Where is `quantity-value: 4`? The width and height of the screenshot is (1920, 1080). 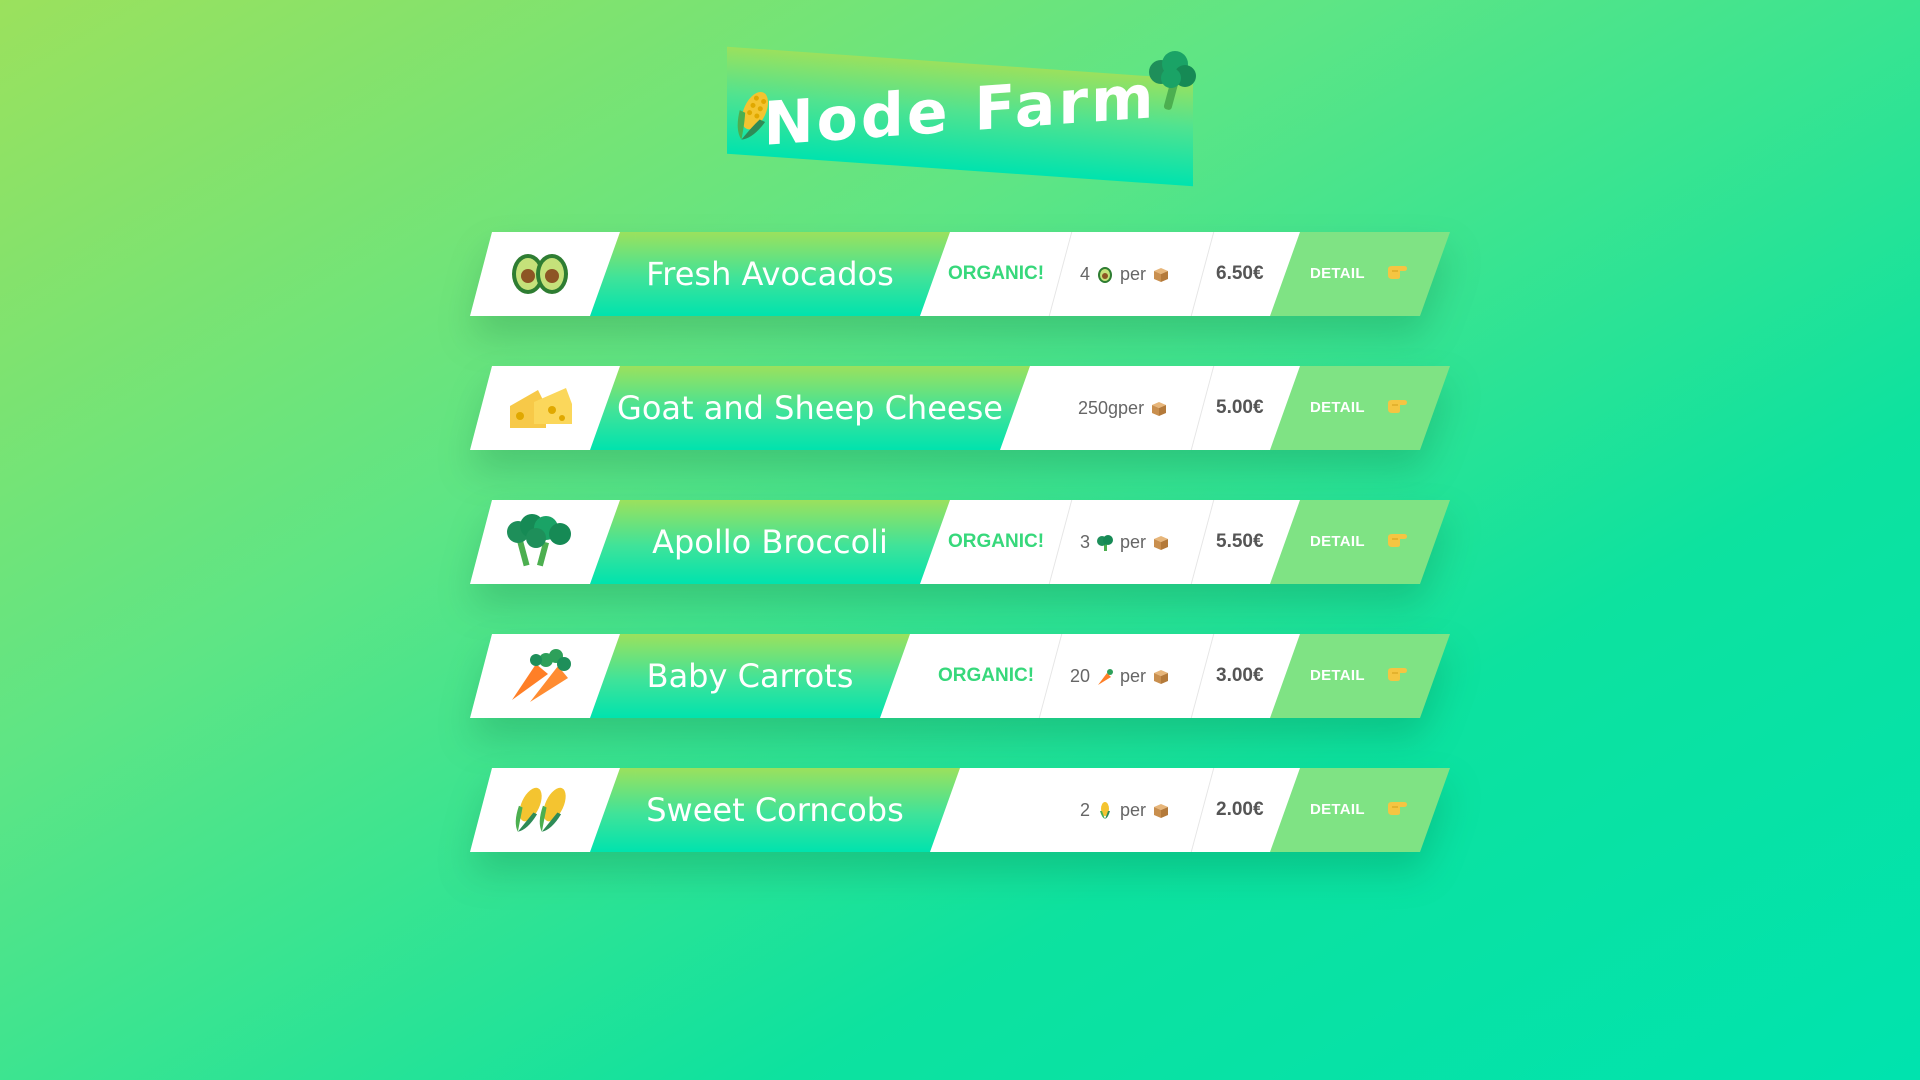
quantity-value: 4 is located at coordinates (1085, 274).